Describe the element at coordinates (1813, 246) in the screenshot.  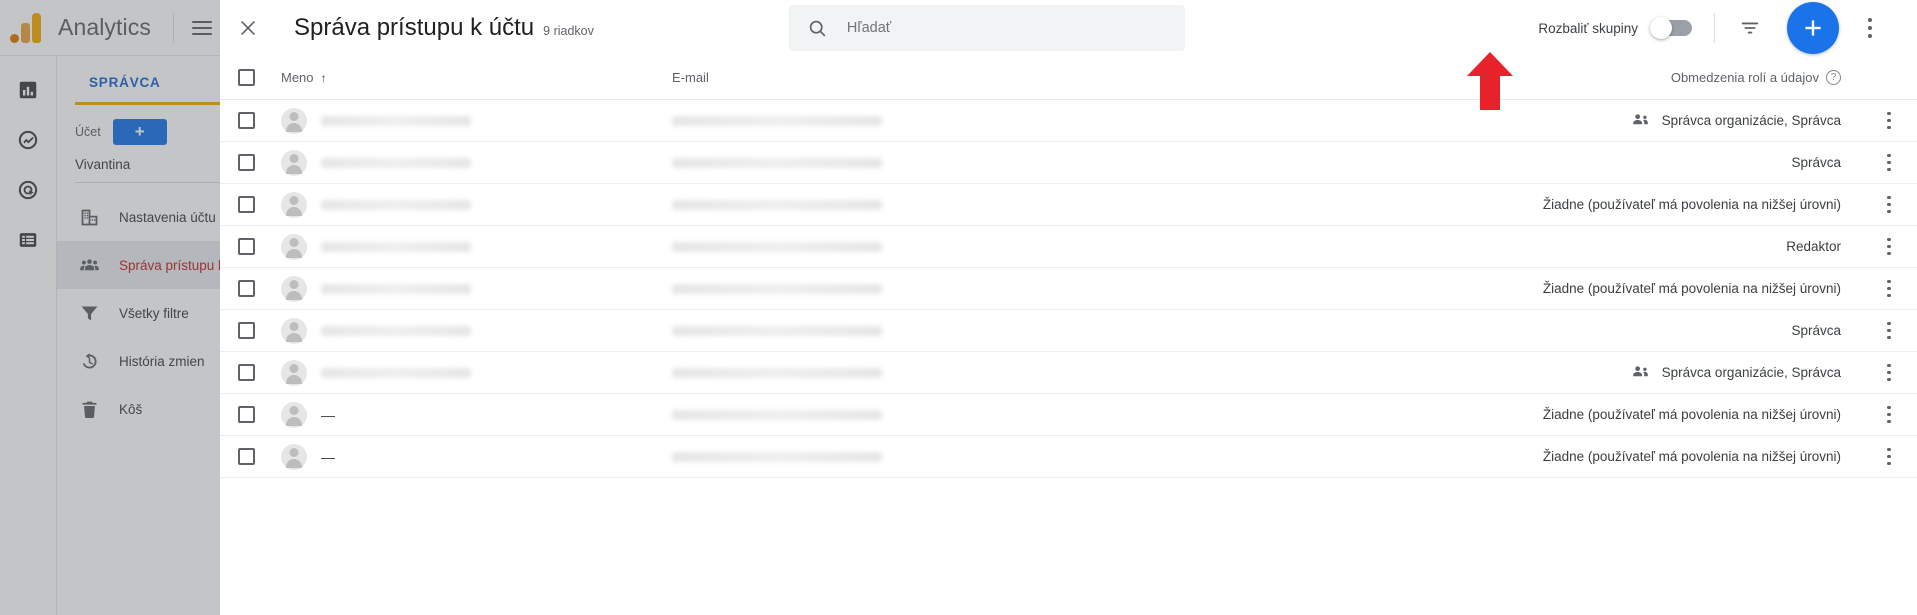
I see `cell-role-value: Redaktor` at that location.